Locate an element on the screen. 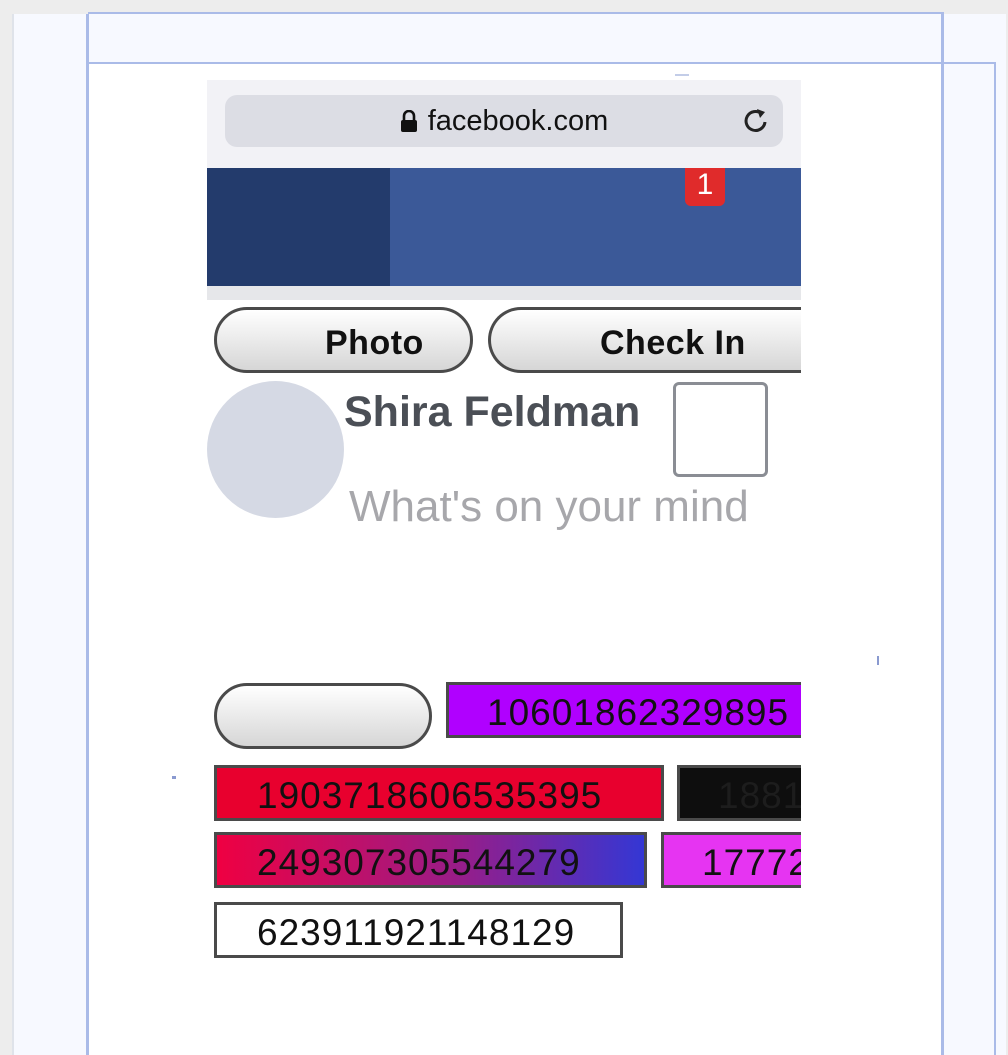 This screenshot has height=1055, width=1008. lock-icon is located at coordinates (409, 121).